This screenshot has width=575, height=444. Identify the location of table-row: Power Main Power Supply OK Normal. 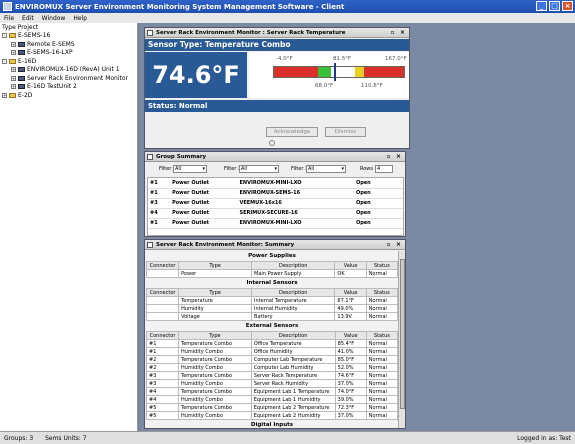
(272, 273).